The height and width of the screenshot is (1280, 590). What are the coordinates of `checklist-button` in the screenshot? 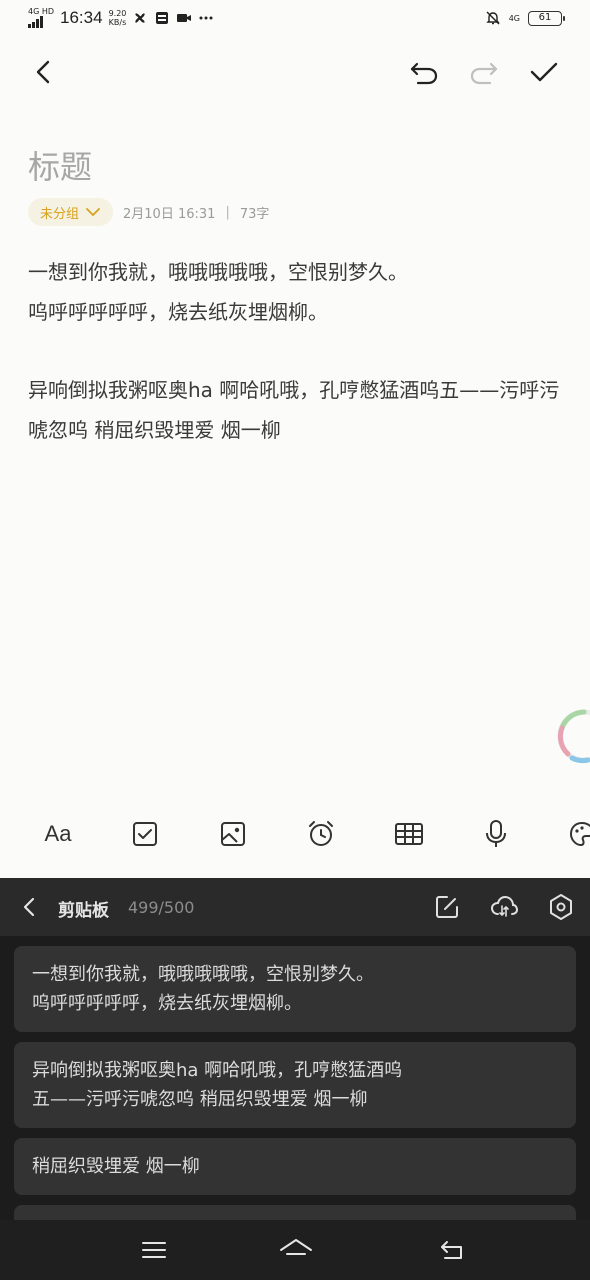 It's located at (145, 834).